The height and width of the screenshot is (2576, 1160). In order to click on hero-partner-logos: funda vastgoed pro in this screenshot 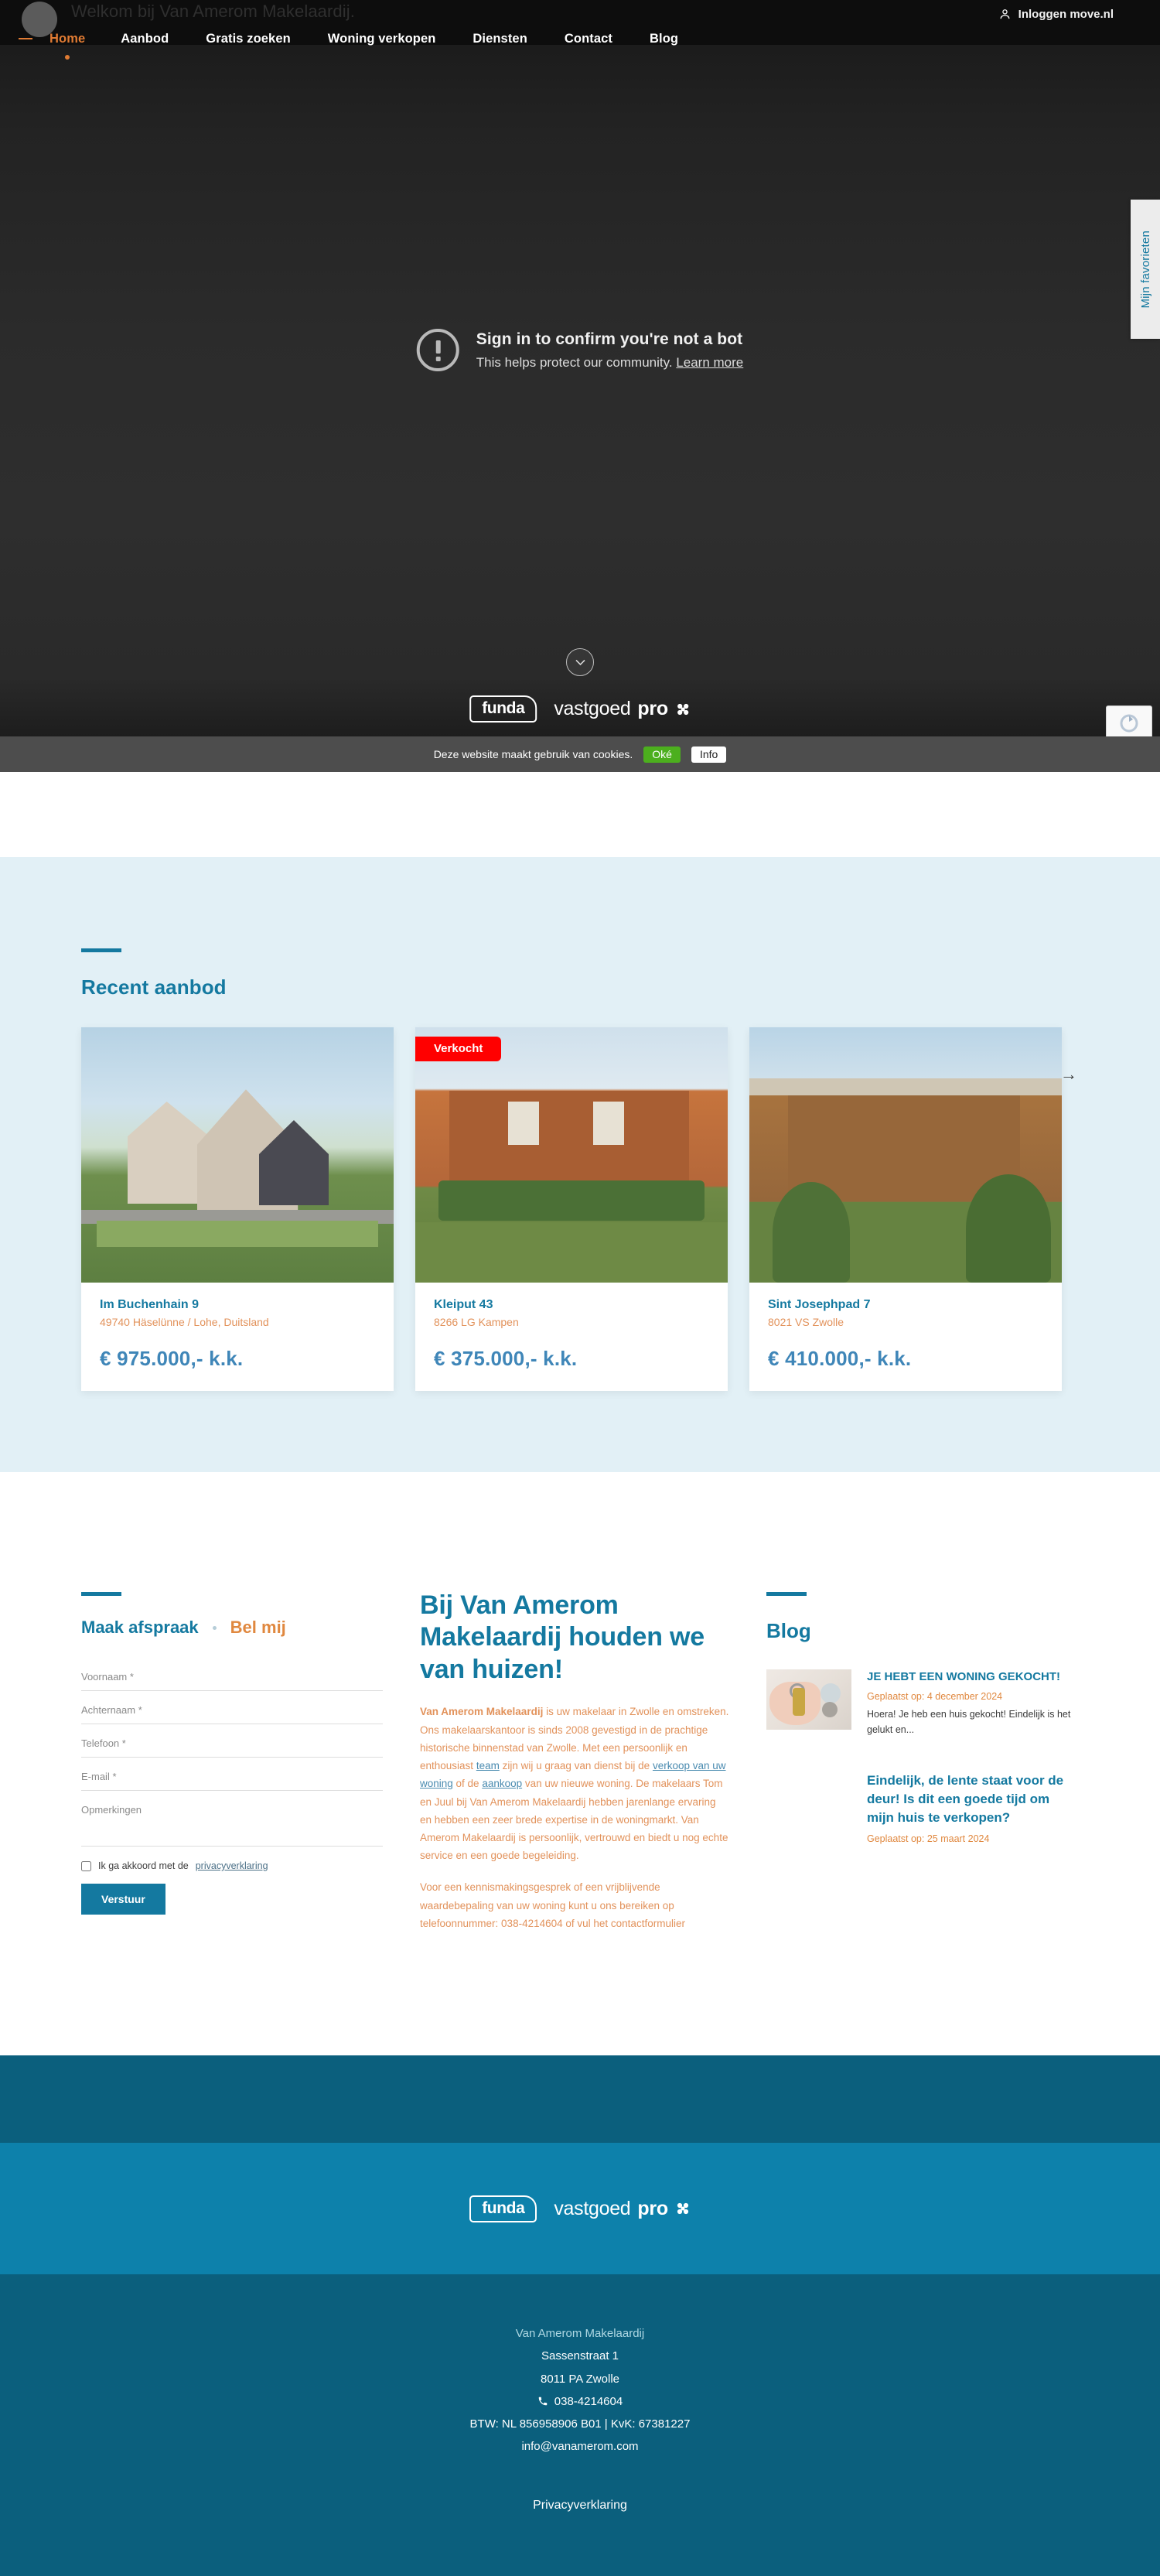, I will do `click(580, 709)`.